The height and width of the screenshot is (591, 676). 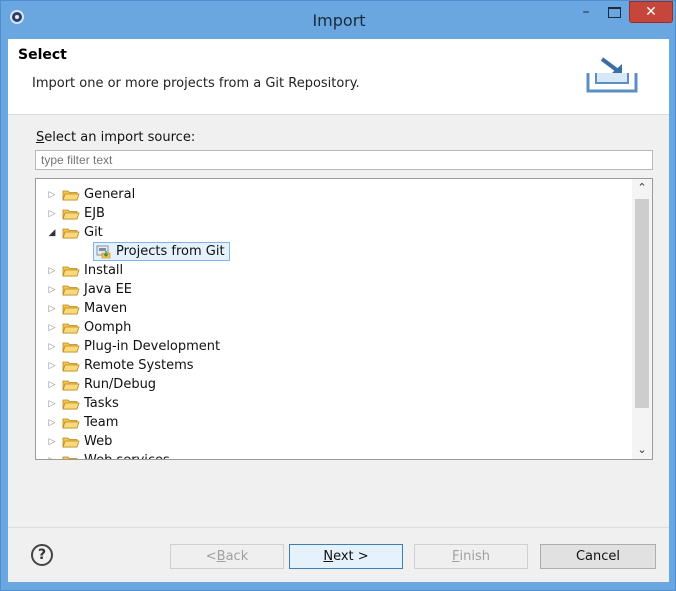 What do you see at coordinates (42, 55) in the screenshot?
I see `page-title: Select` at bounding box center [42, 55].